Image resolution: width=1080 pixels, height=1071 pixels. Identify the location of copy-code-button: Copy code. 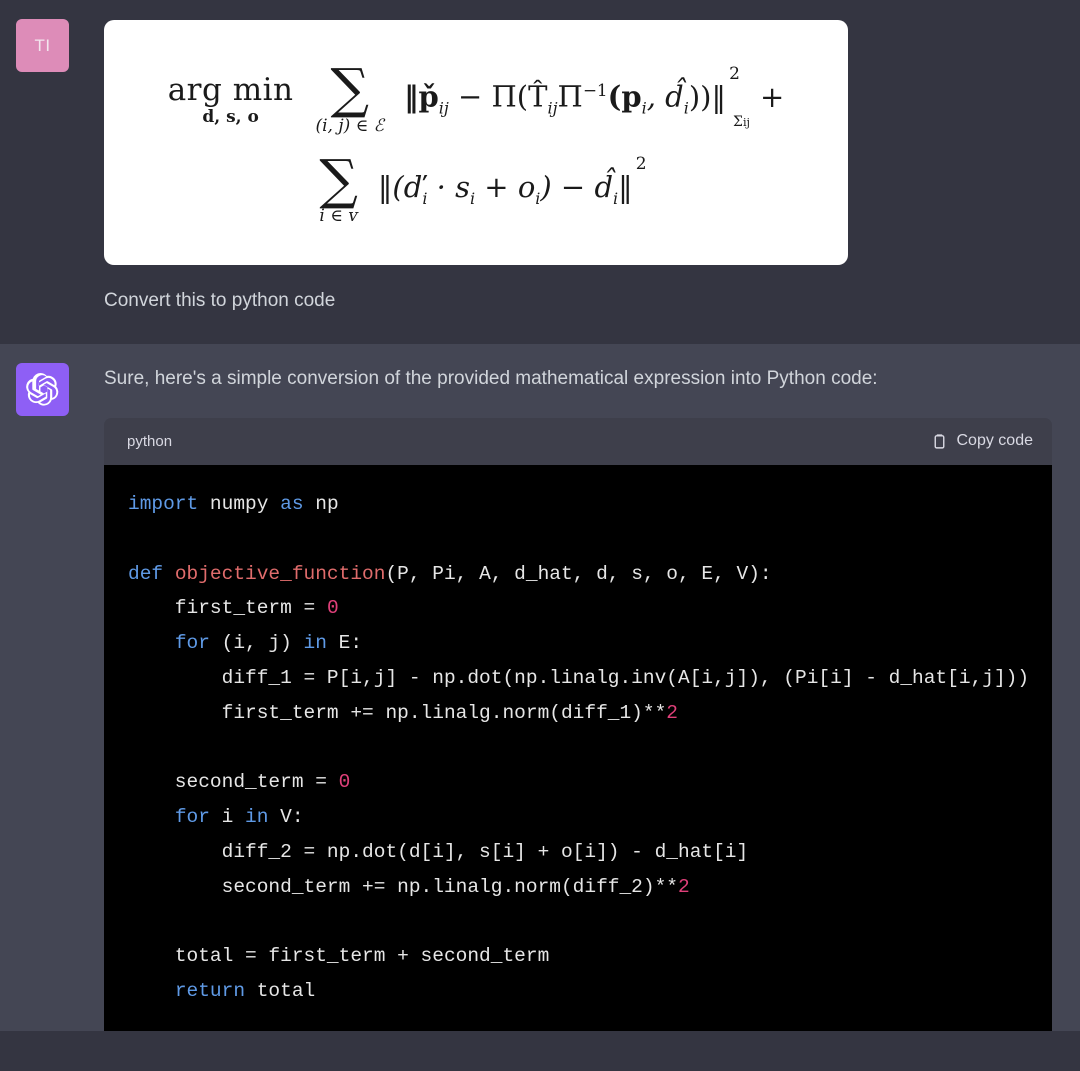
(982, 441).